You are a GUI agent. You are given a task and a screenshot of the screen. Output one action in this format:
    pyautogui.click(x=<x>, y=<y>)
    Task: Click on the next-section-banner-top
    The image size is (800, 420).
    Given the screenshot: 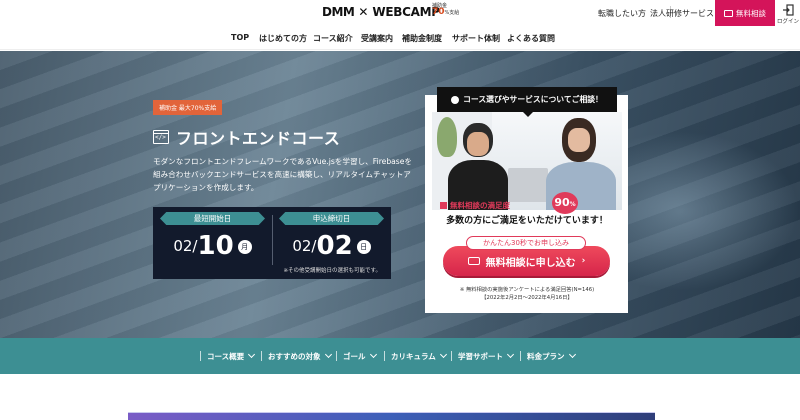 What is the action you would take?
    pyautogui.click(x=391, y=416)
    